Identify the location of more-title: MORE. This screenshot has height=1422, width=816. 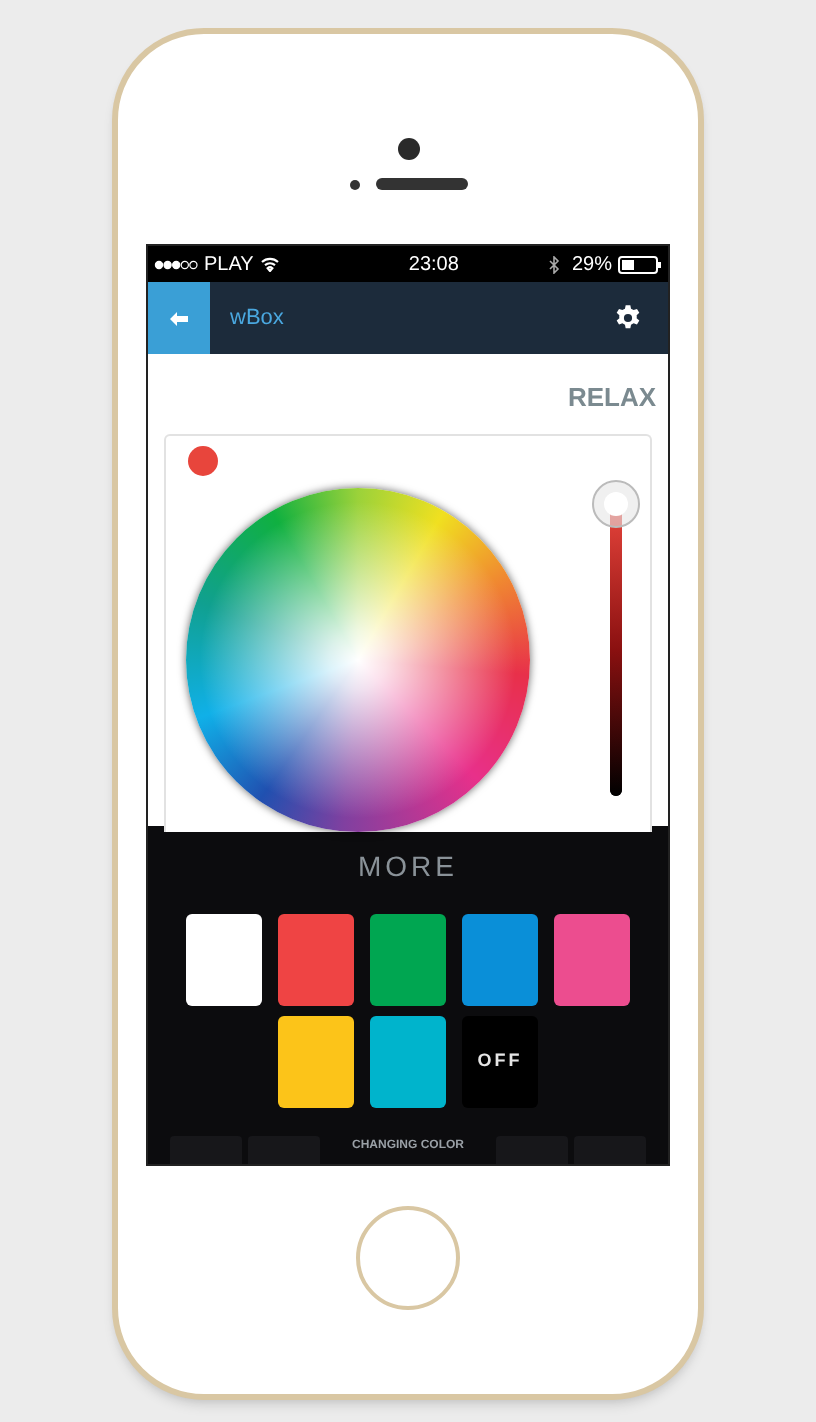
(408, 867).